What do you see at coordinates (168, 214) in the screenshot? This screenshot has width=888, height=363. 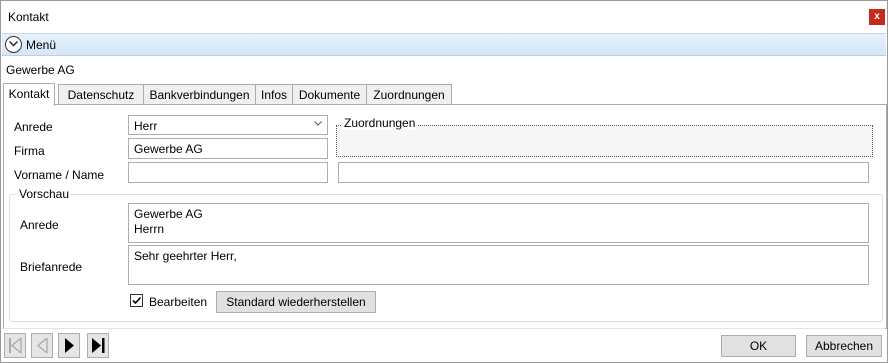 I see `preview-anrede-line1: Gewerbe AG` at bounding box center [168, 214].